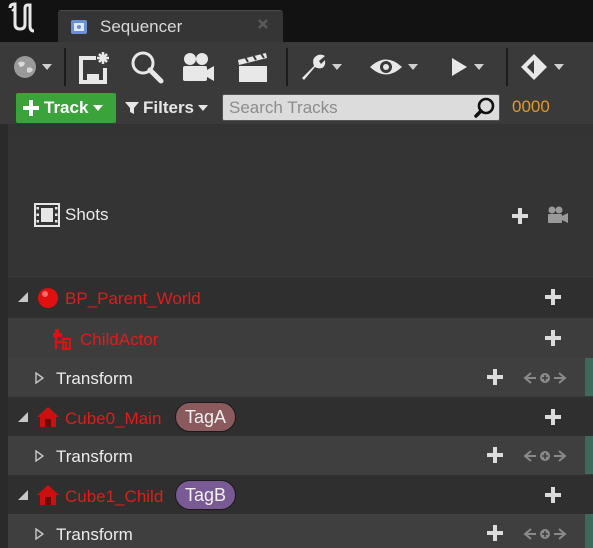 The height and width of the screenshot is (548, 593). I want to click on add-track-label: Track, so click(66, 107).